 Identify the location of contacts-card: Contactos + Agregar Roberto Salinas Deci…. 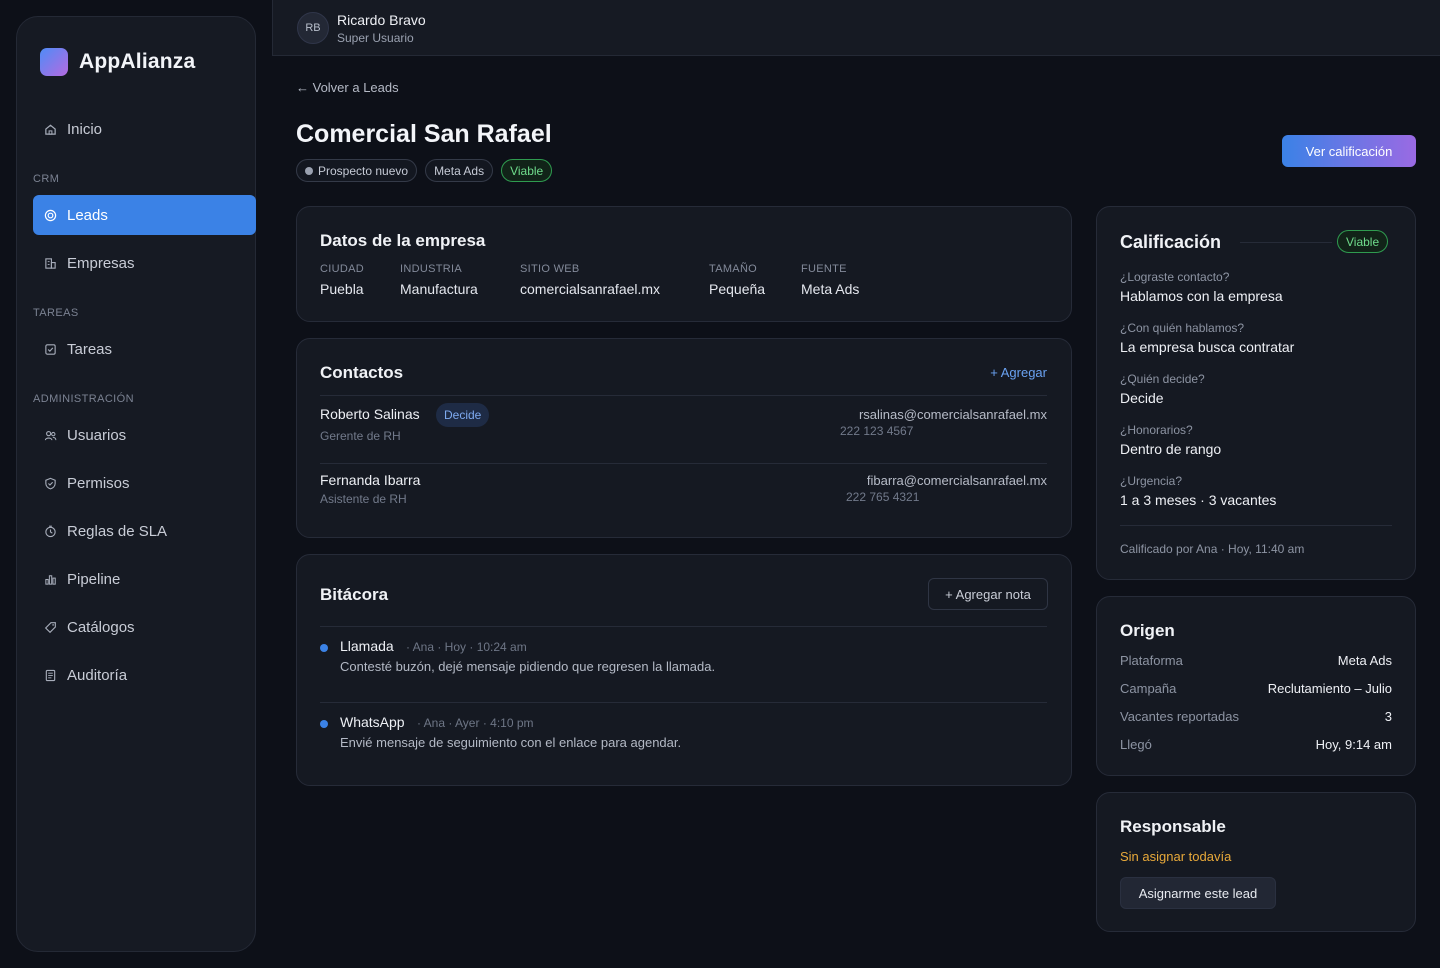
(684, 438).